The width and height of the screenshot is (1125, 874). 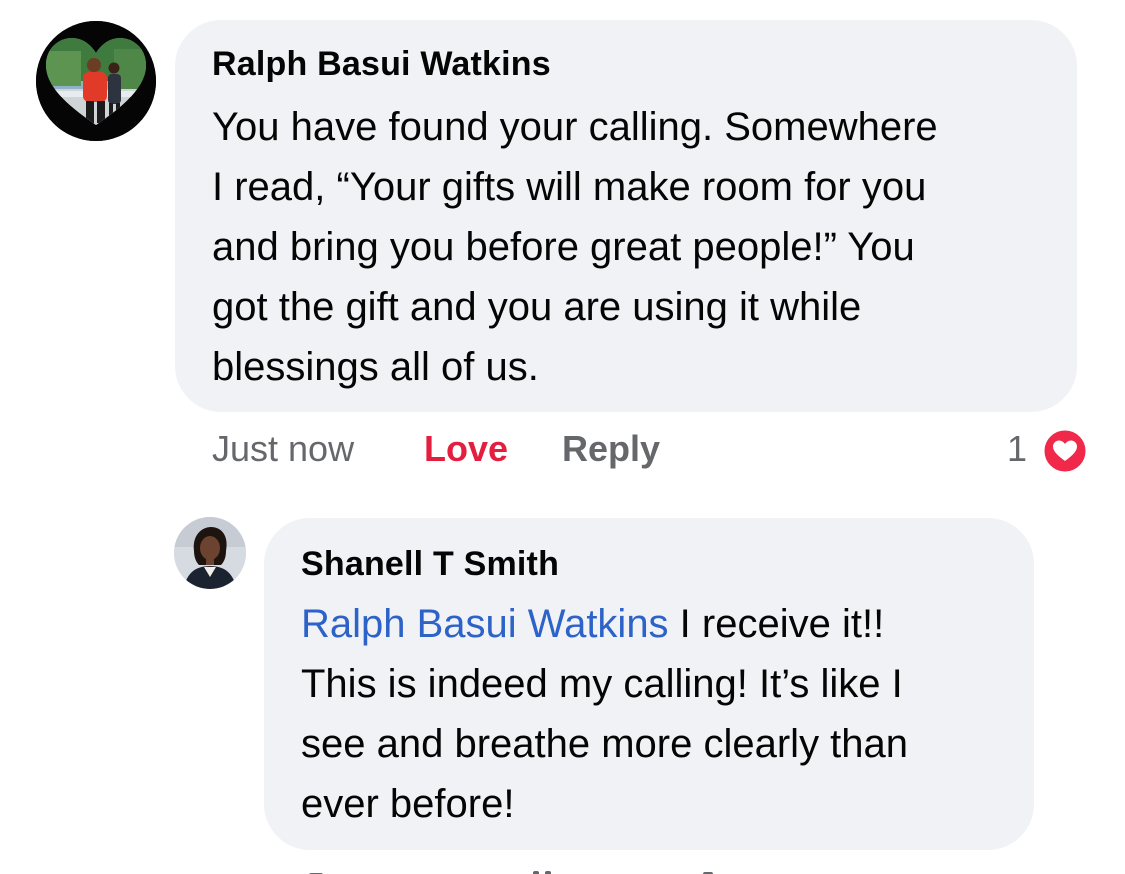 I want to click on mention-link: Ralph Basui Watkins, so click(x=485, y=624).